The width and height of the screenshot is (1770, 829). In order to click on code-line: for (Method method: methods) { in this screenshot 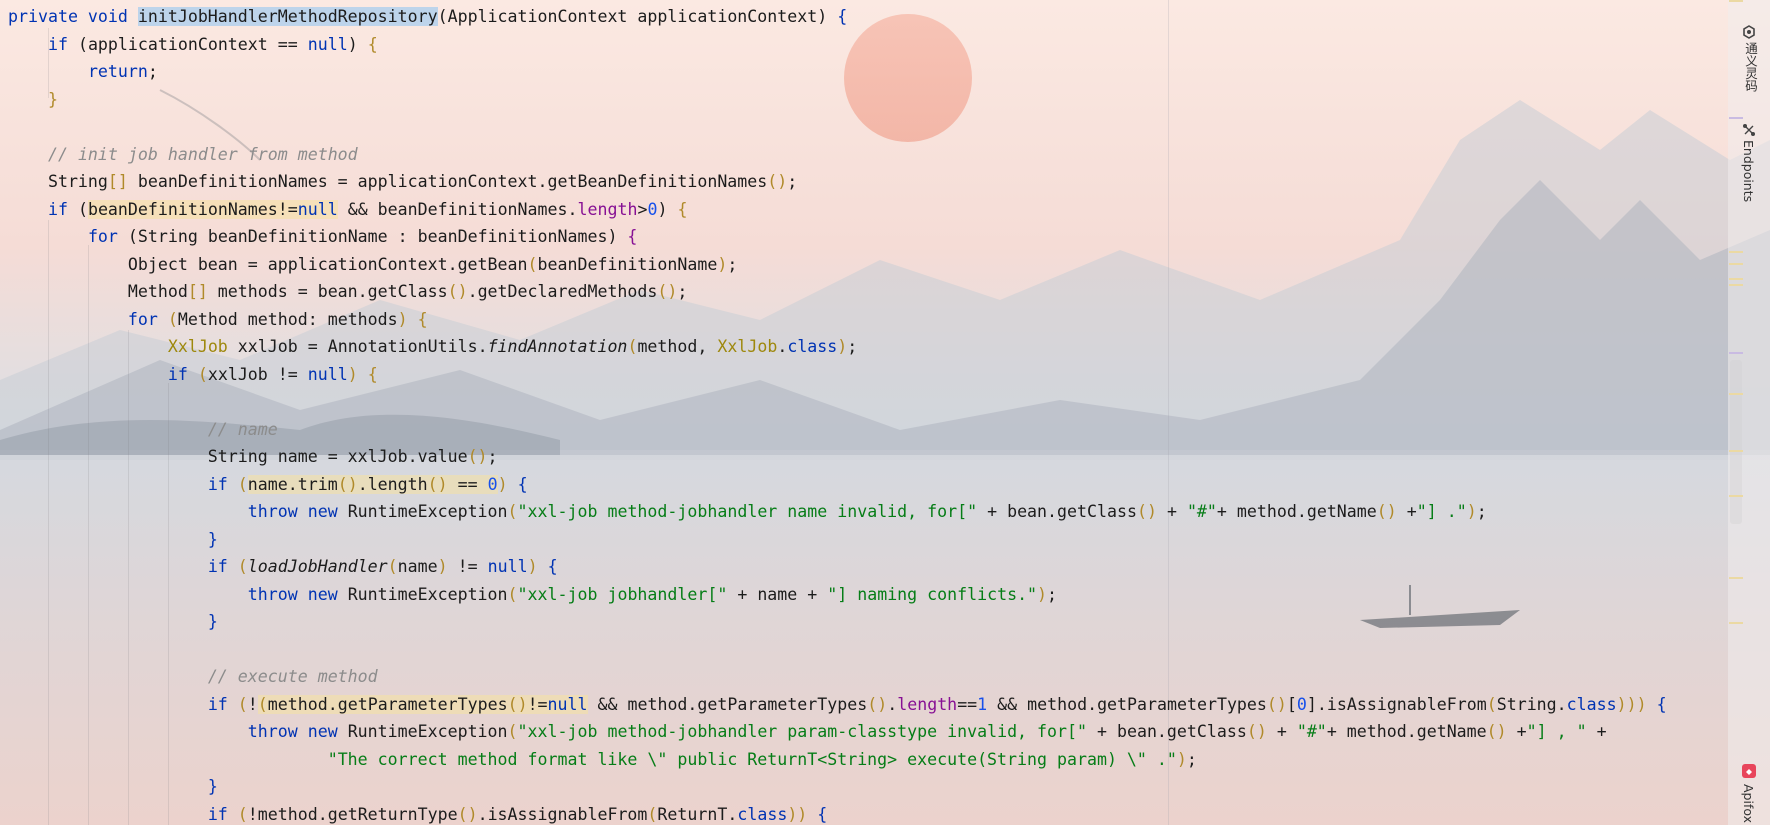, I will do `click(218, 320)`.